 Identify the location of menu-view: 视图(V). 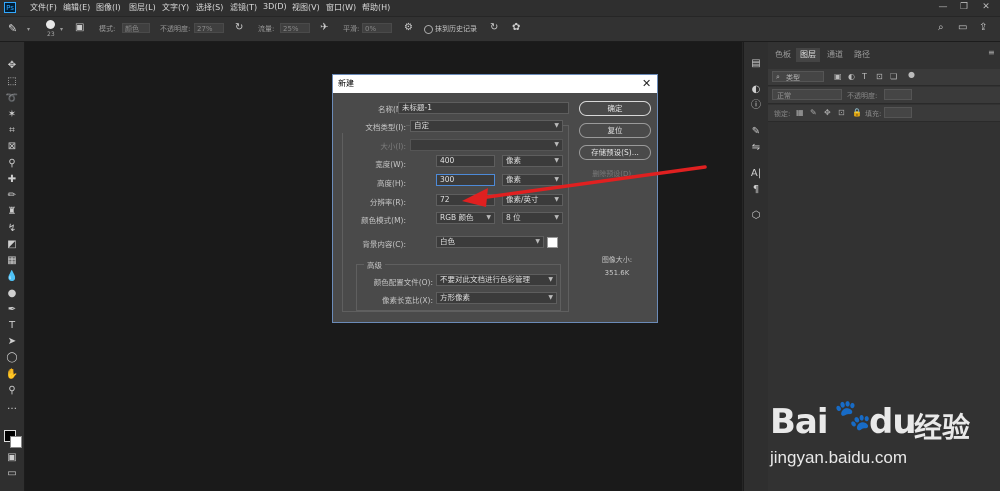
(306, 7).